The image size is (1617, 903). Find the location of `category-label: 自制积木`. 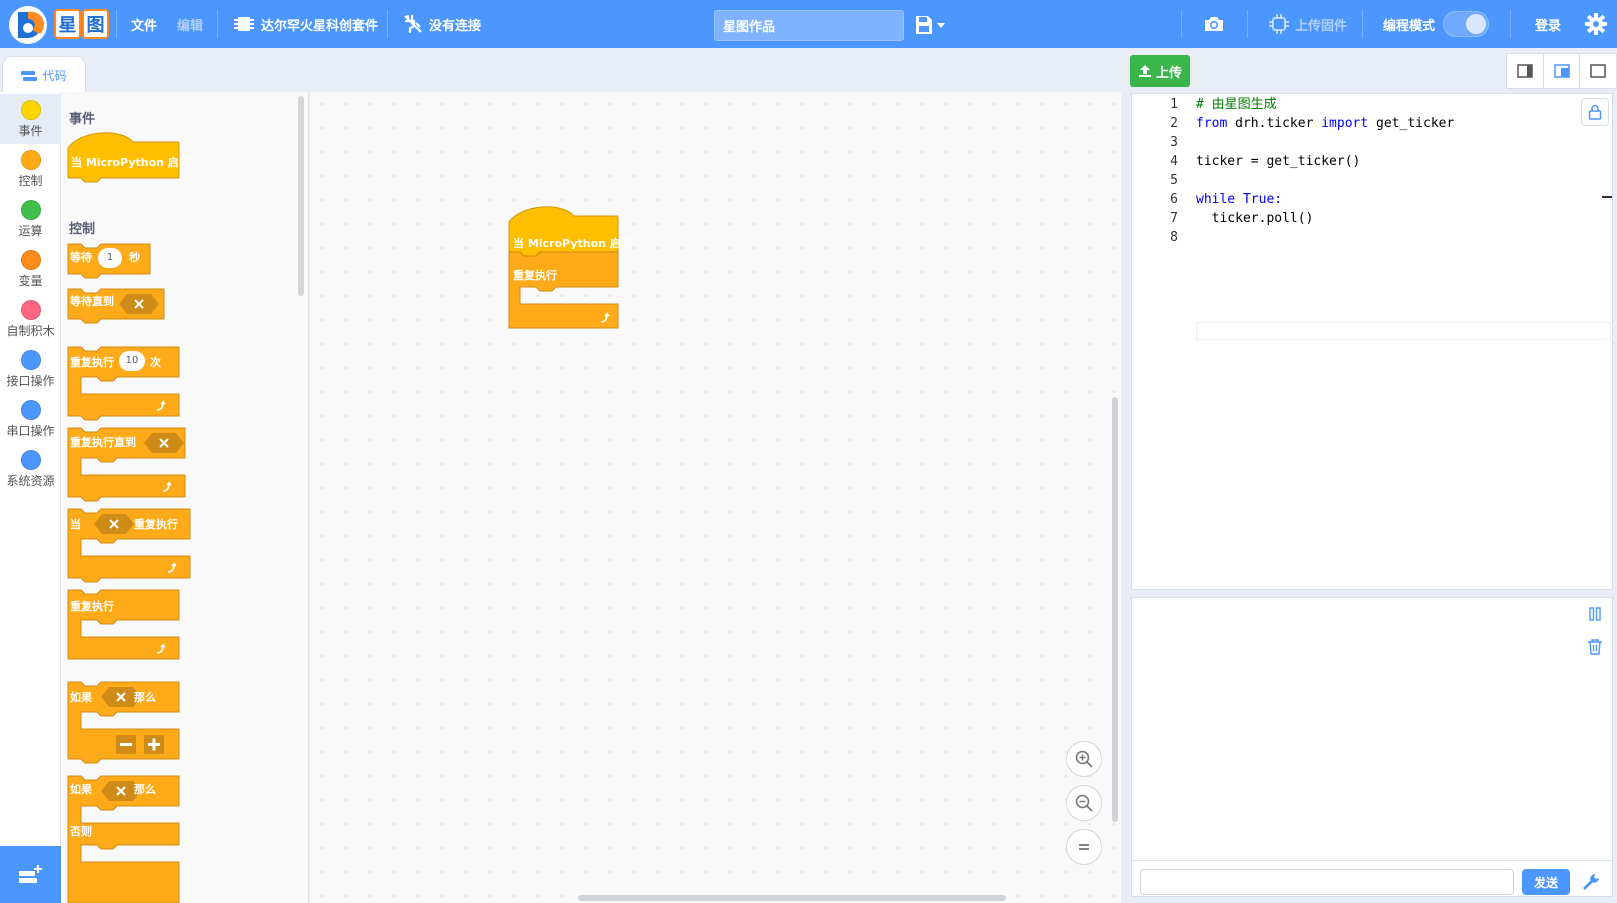

category-label: 自制积木 is located at coordinates (30, 331).